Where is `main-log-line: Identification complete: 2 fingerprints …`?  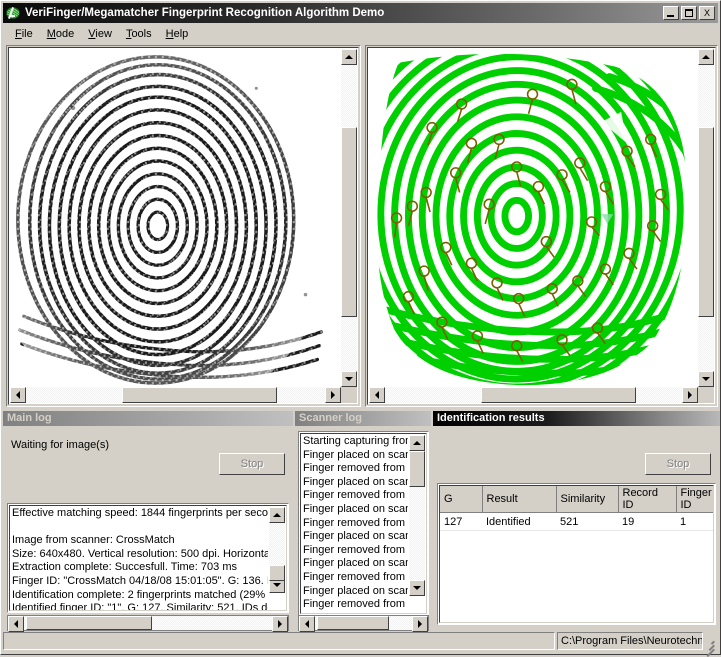 main-log-line: Identification complete: 2 fingerprints … is located at coordinates (140, 594).